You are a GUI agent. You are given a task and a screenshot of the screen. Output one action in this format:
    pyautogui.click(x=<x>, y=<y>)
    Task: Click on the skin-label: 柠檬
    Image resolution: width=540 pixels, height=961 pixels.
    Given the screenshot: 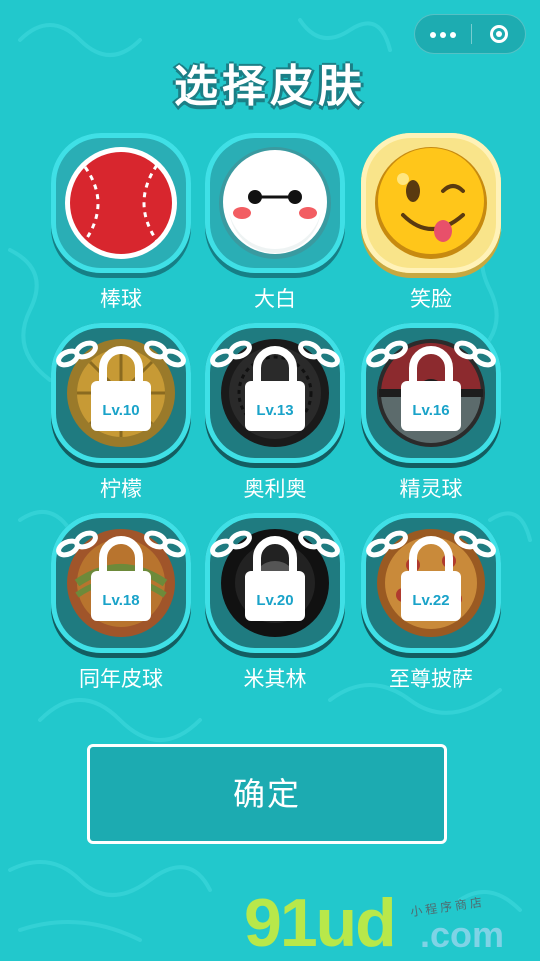 What is the action you would take?
    pyautogui.click(x=121, y=489)
    